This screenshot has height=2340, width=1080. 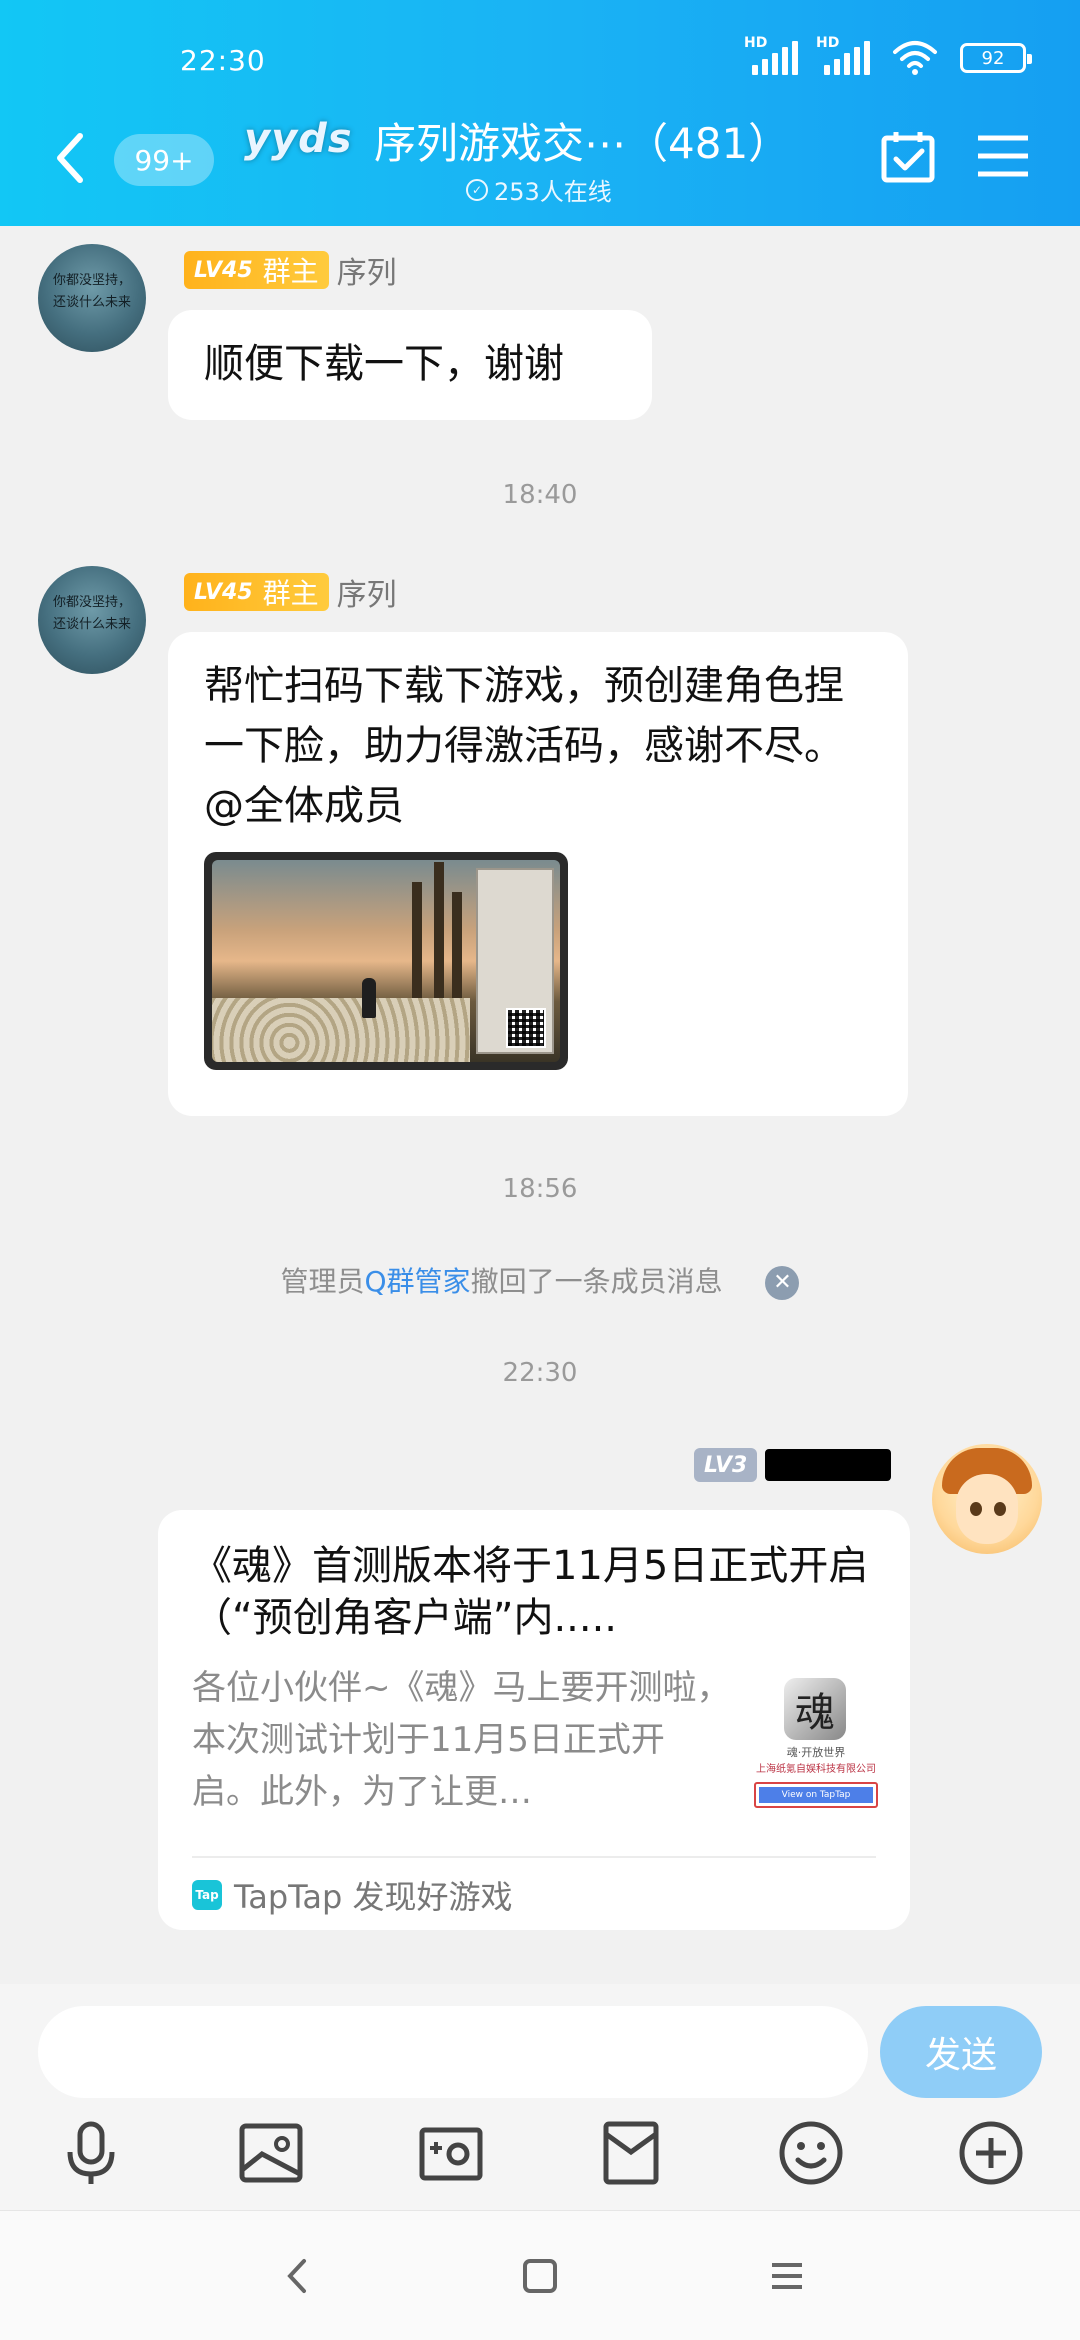 I want to click on red-packet-icon, so click(x=631, y=2153).